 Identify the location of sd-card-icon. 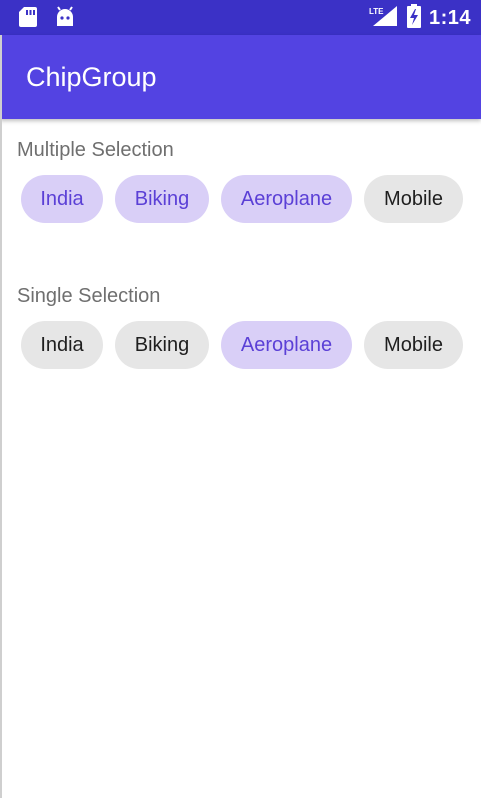
(28, 19).